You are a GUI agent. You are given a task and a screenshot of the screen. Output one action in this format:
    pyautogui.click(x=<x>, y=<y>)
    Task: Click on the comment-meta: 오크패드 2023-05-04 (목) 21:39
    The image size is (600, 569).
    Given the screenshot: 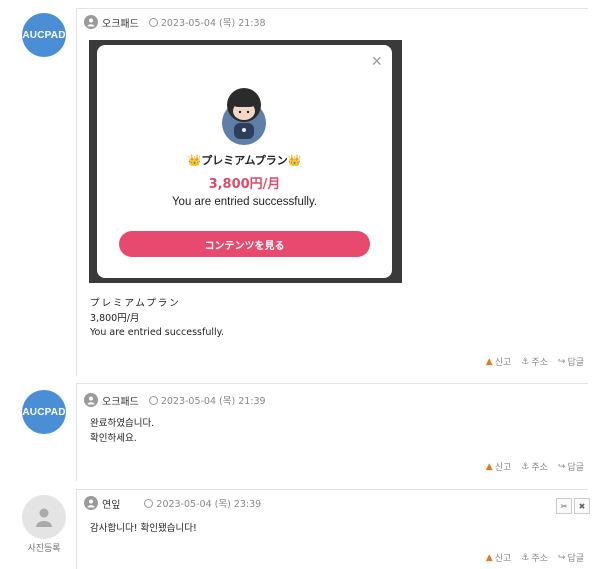 What is the action you would take?
    pyautogui.click(x=175, y=400)
    